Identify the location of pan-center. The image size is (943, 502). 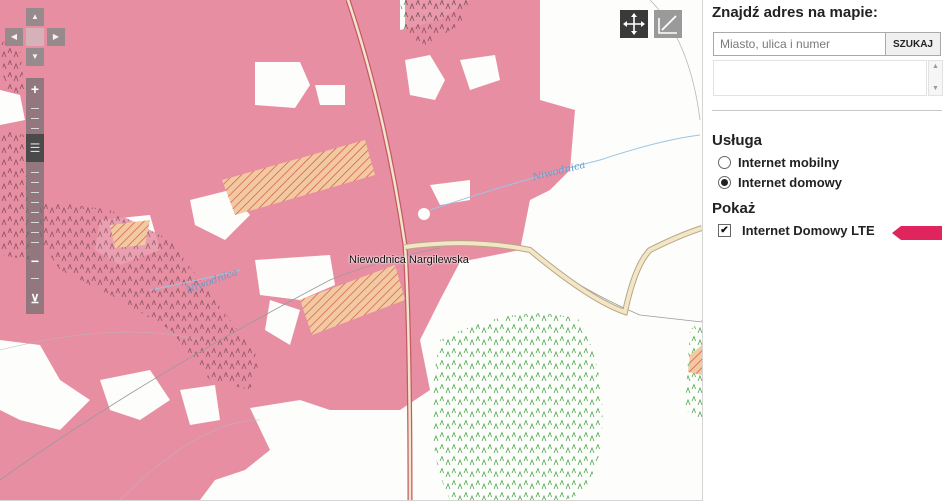
(35, 37).